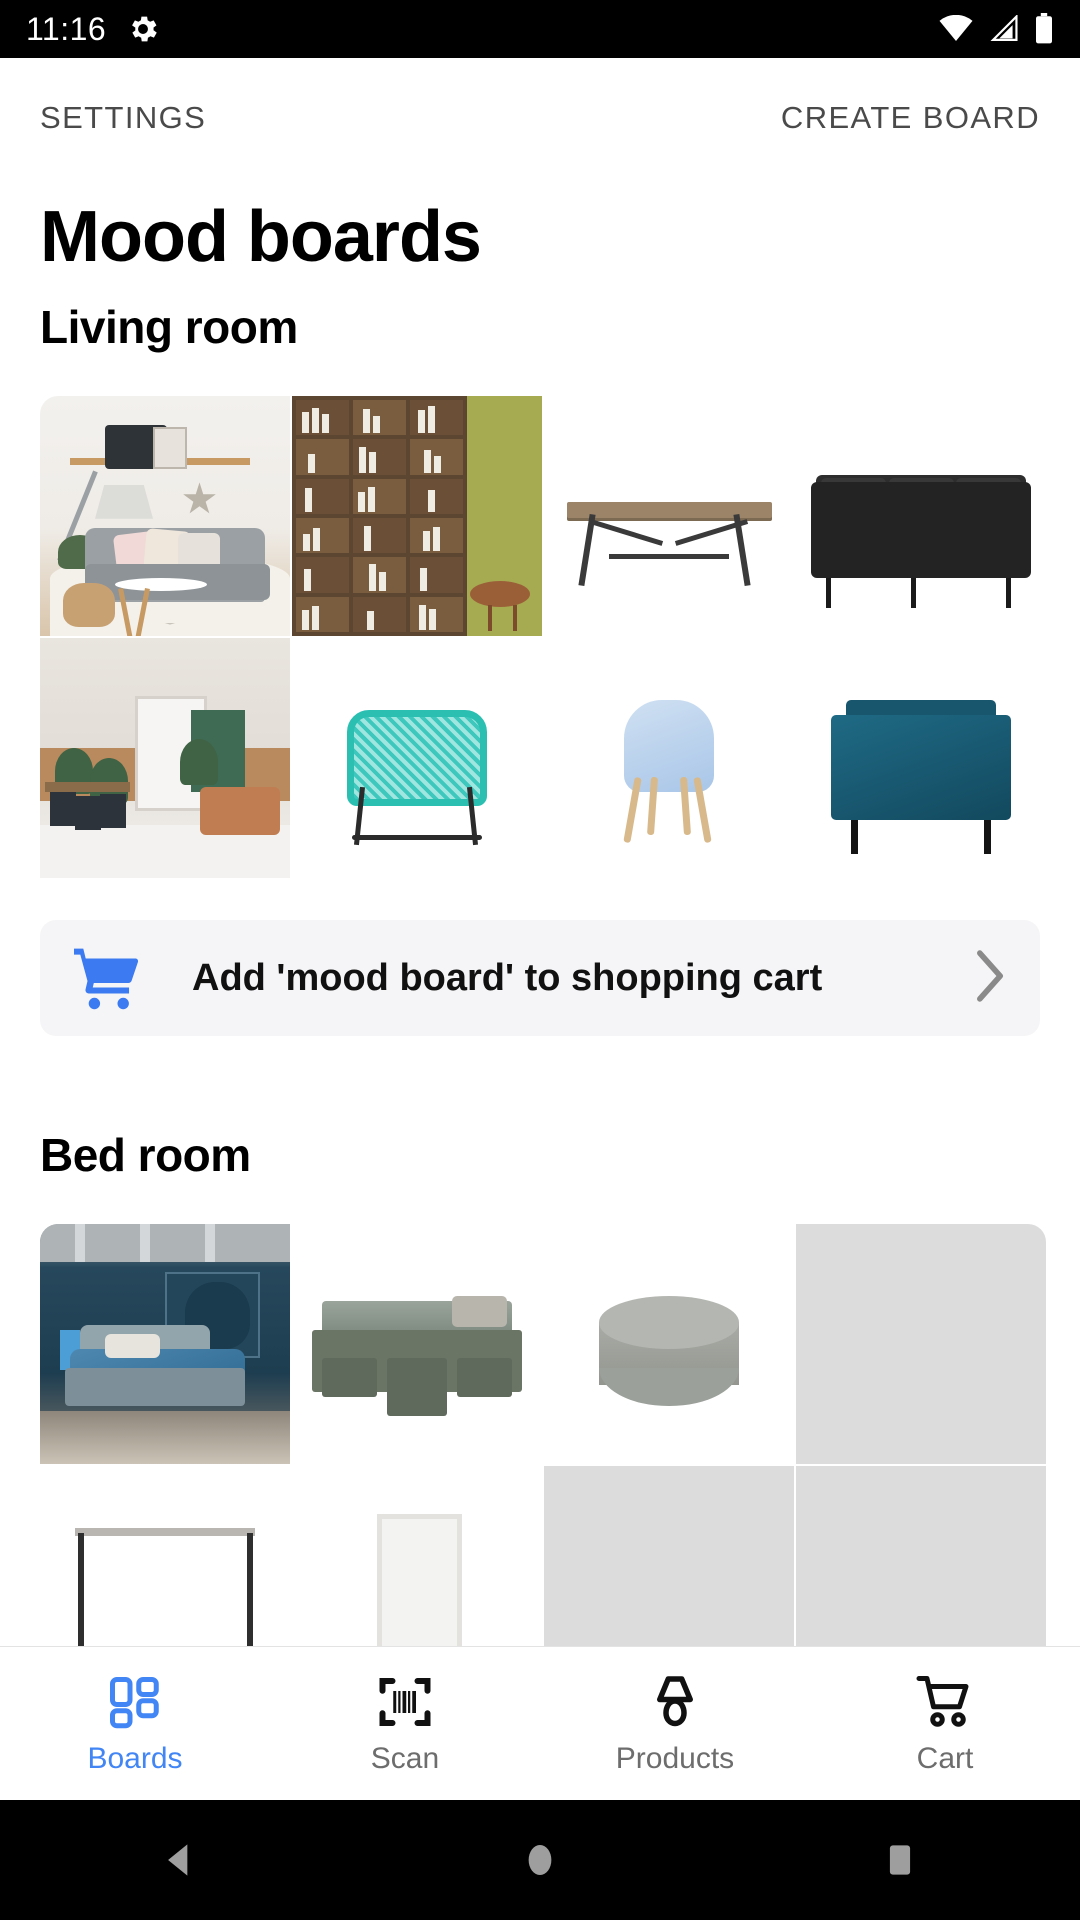 Image resolution: width=1080 pixels, height=1920 pixels. I want to click on grey-round-pouf-artwork, so click(669, 1344).